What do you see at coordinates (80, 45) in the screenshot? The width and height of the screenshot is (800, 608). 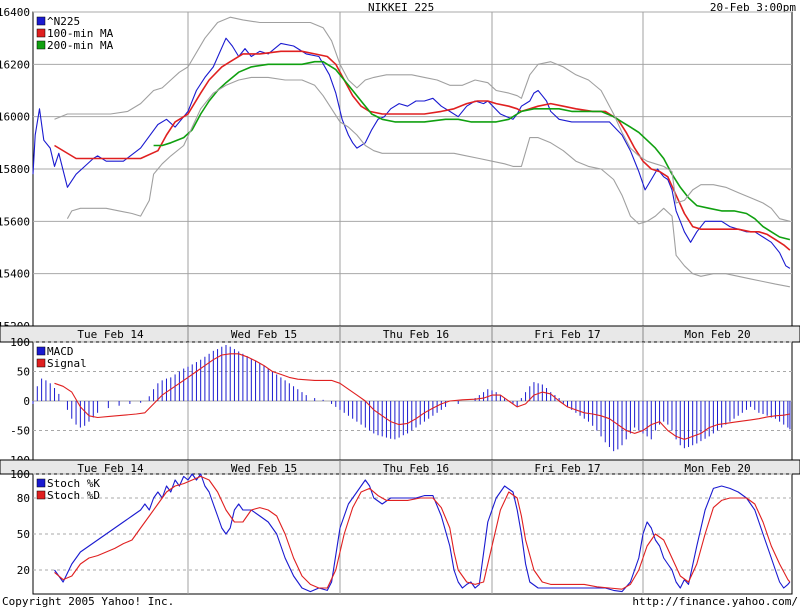 I see `legend-label: 200-min MA` at bounding box center [80, 45].